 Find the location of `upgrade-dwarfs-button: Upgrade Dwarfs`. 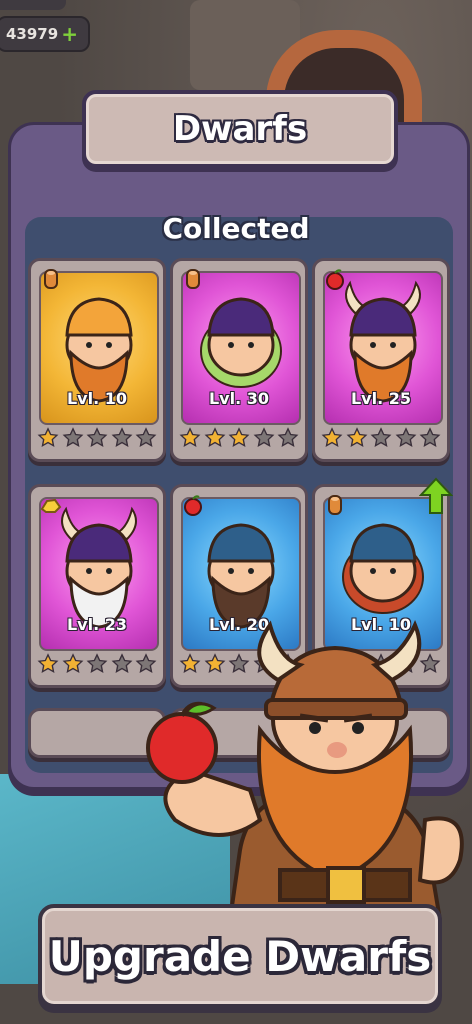

upgrade-dwarfs-button: Upgrade Dwarfs is located at coordinates (240, 956).